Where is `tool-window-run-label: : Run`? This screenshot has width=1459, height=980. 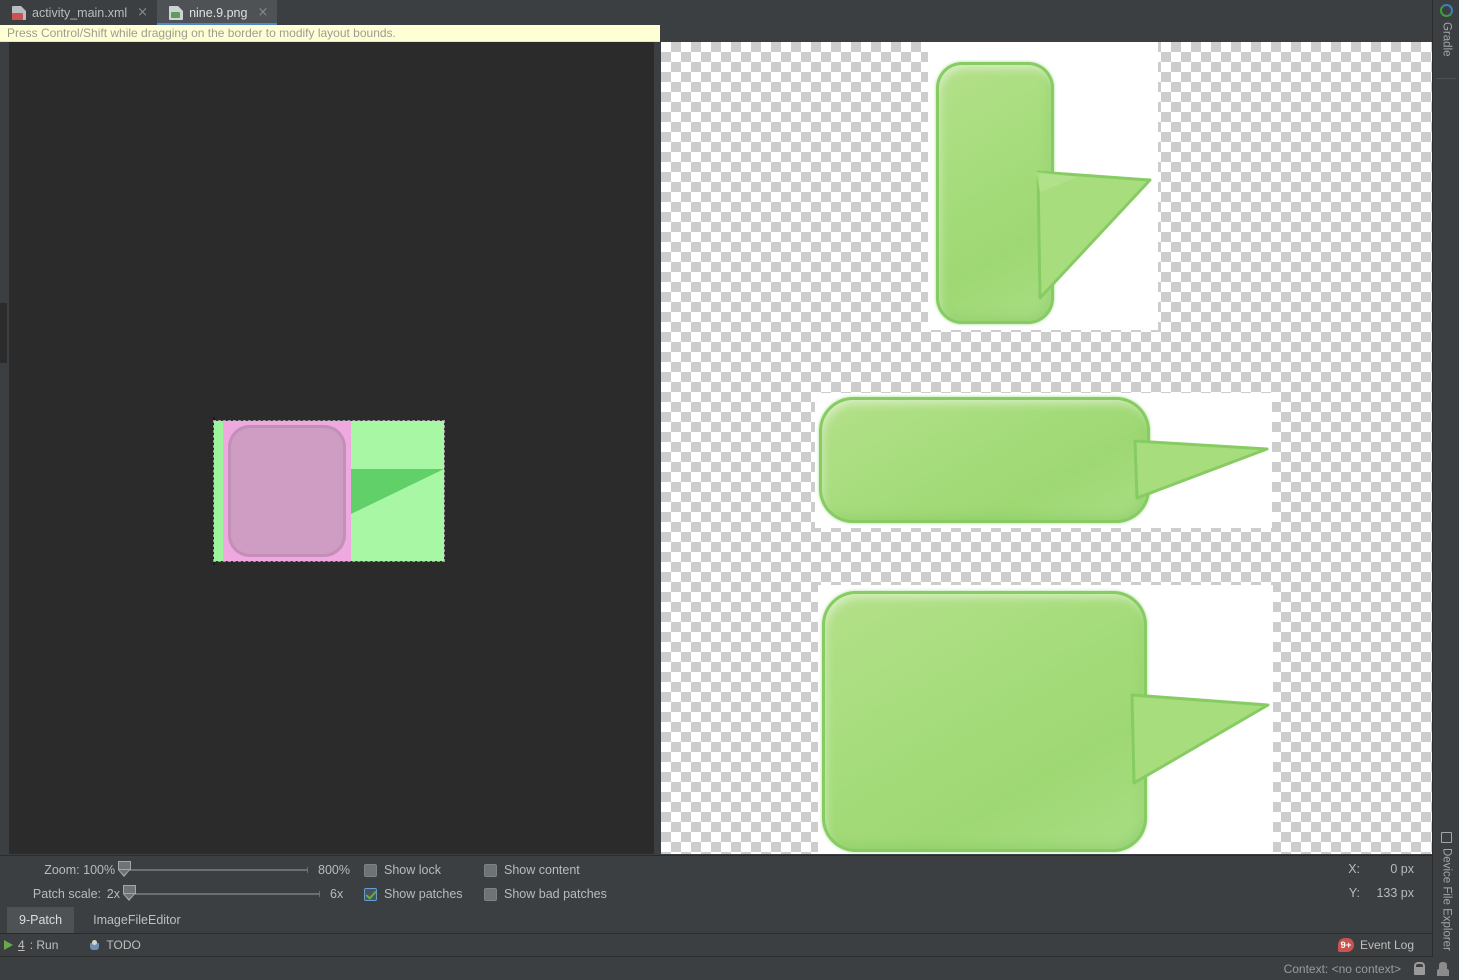
tool-window-run-label: : Run is located at coordinates (44, 945).